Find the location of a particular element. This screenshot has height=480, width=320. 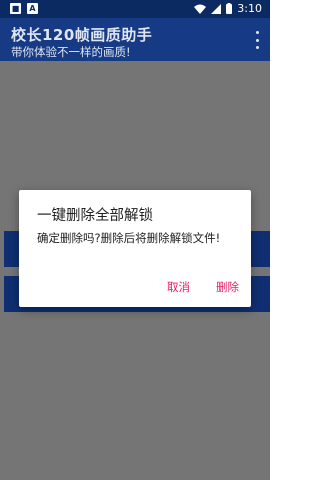

dialog-actions: 取消 删除 is located at coordinates (203, 287).